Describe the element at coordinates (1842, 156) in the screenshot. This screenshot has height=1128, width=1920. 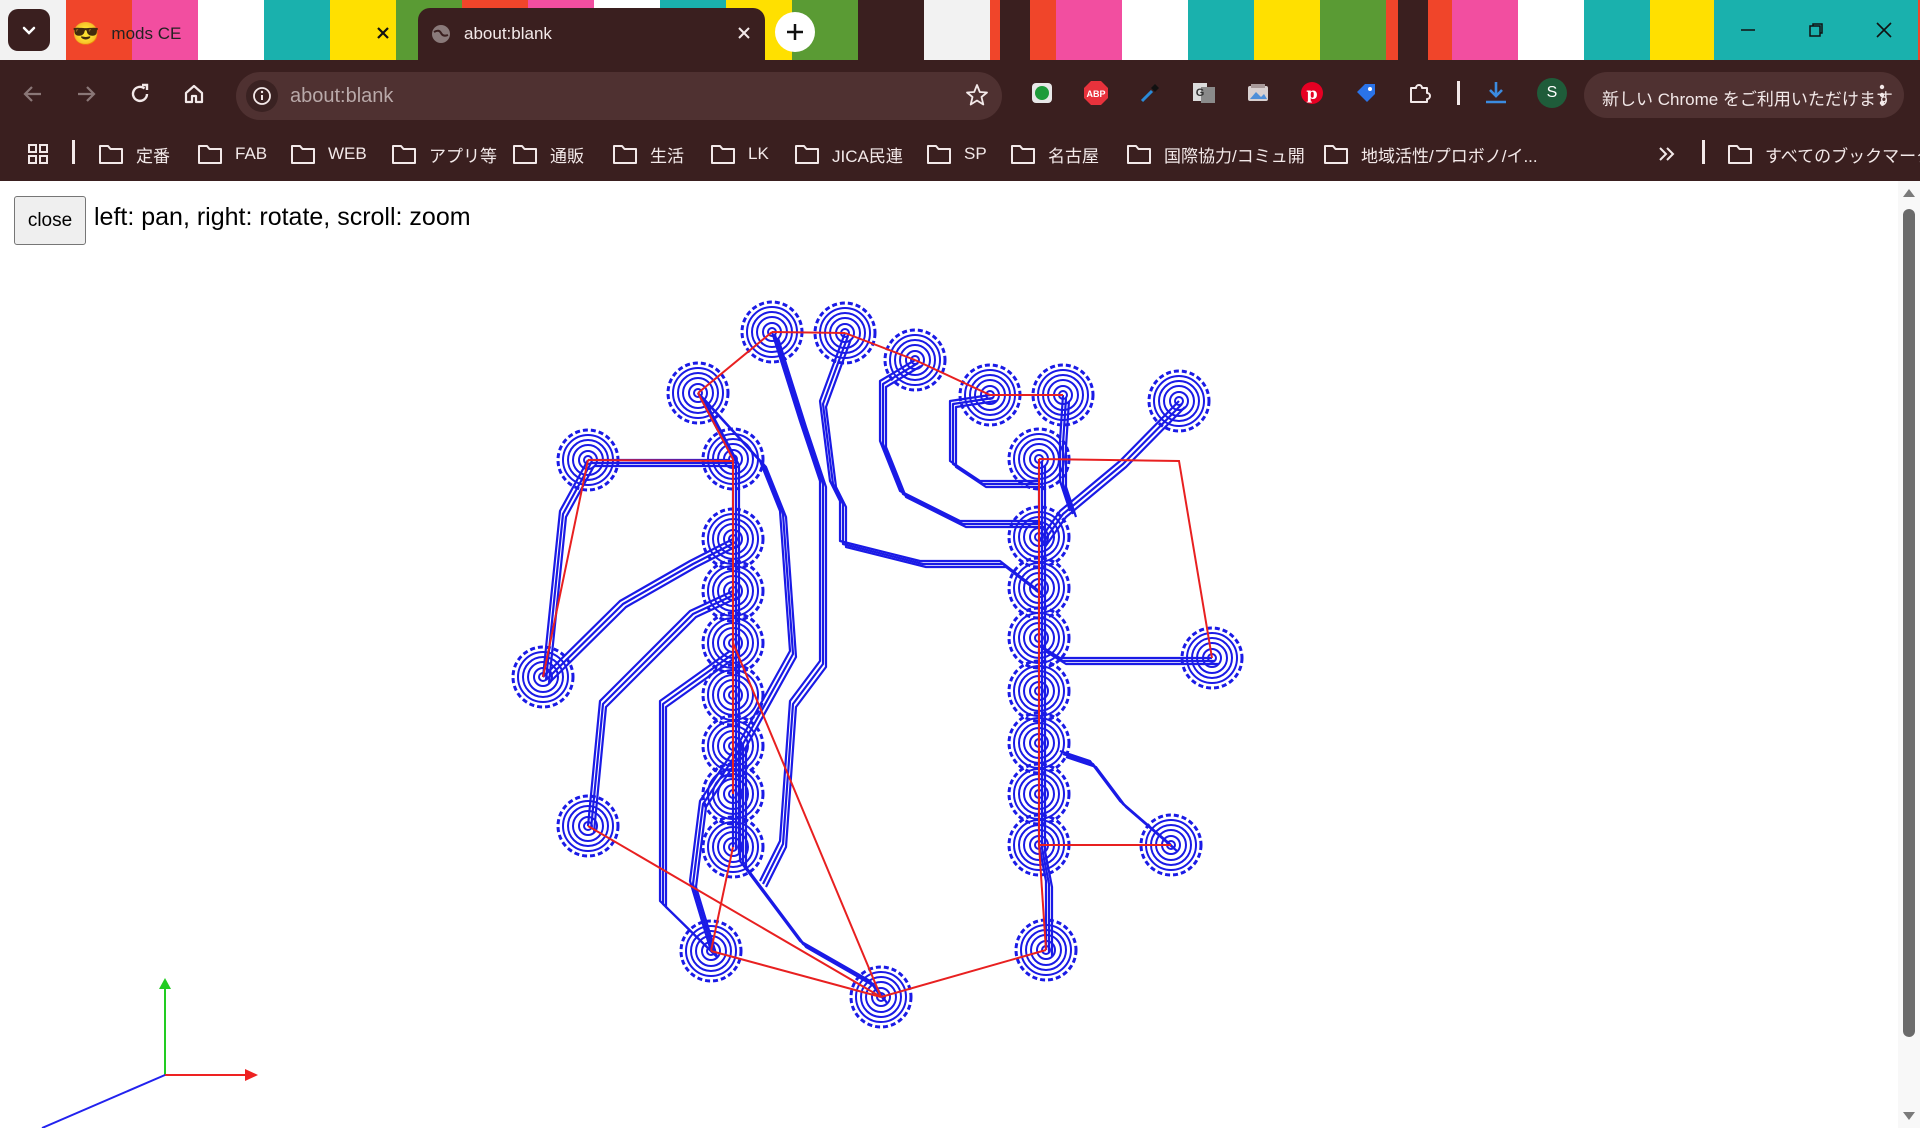
I see `all-bookmarks-label: すべてのブックマーク` at that location.